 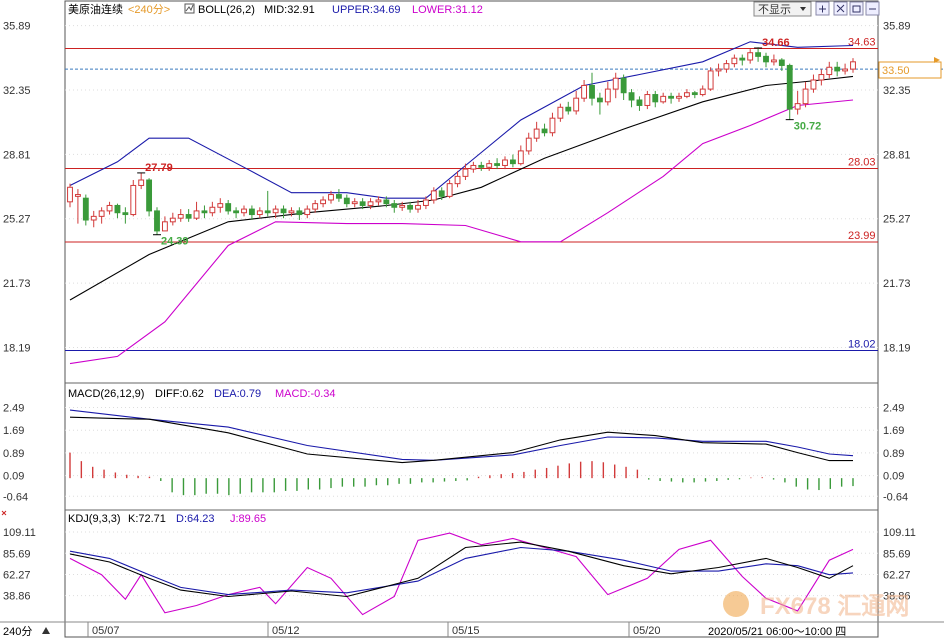 I want to click on y-tick-left: 0.89, so click(x=13, y=454).